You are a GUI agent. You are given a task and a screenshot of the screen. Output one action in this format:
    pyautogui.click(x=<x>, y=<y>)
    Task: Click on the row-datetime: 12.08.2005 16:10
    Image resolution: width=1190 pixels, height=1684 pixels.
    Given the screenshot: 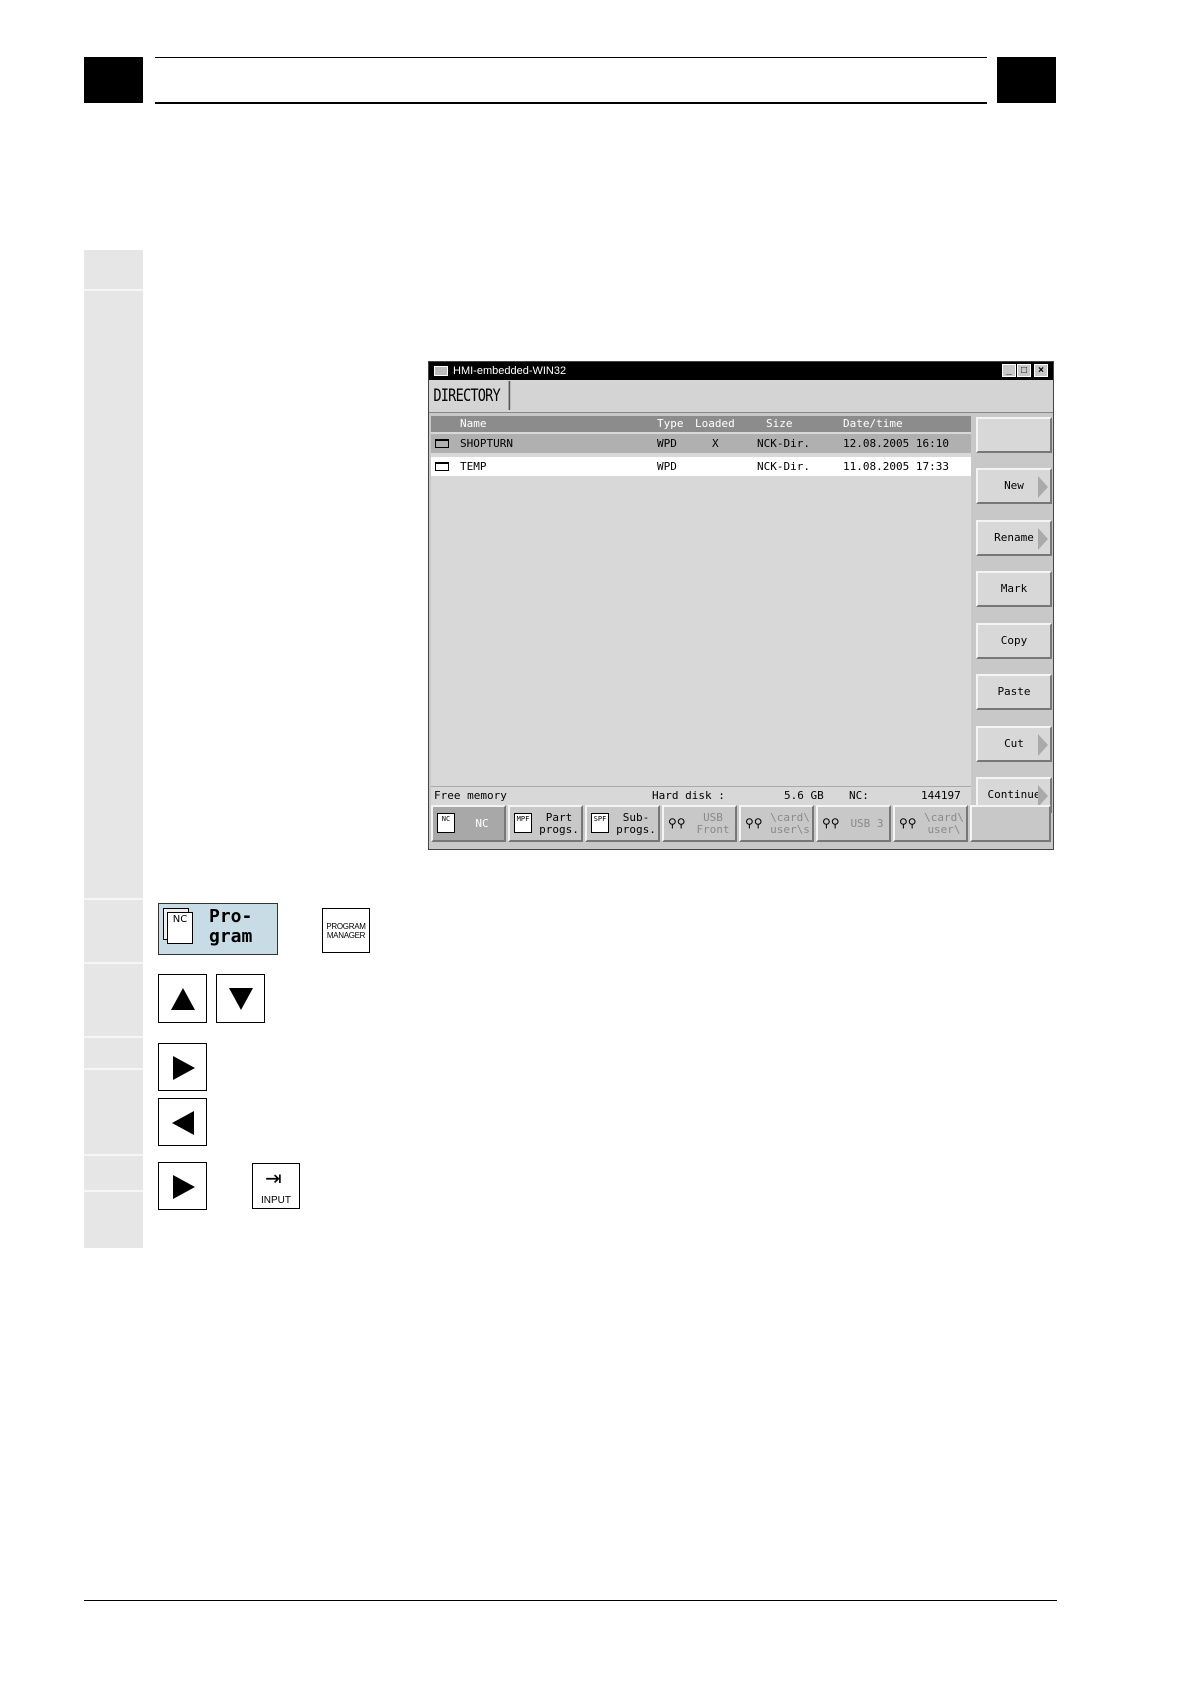 What is the action you would take?
    pyautogui.click(x=896, y=443)
    